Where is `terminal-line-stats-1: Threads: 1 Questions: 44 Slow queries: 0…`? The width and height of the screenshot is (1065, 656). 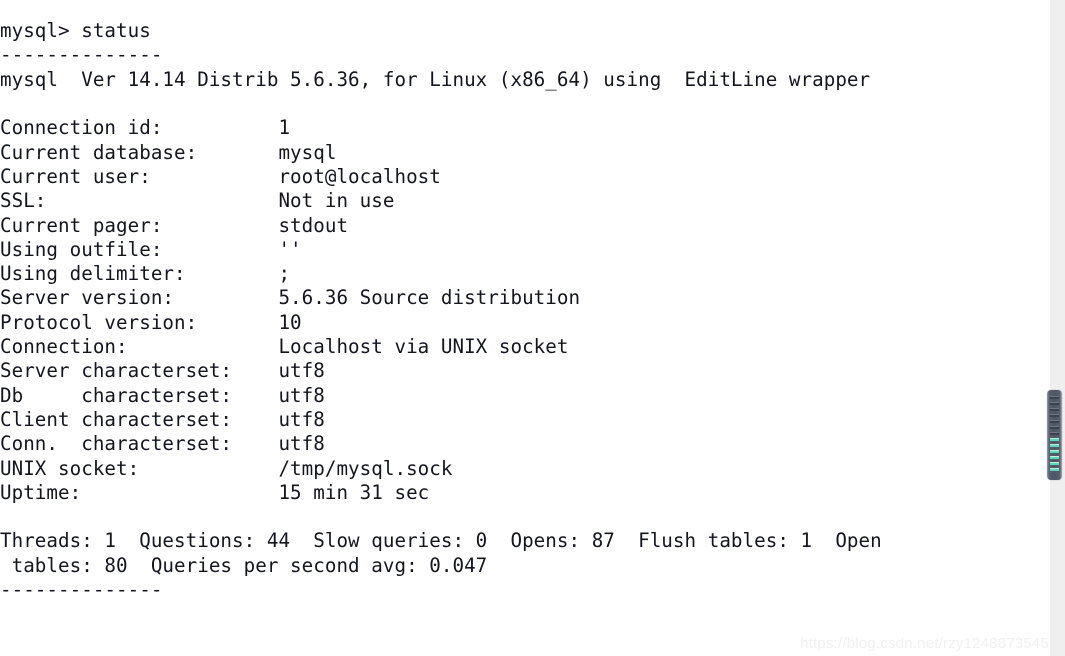 terminal-line-stats-1: Threads: 1 Questions: 44 Slow queries: 0… is located at coordinates (441, 541).